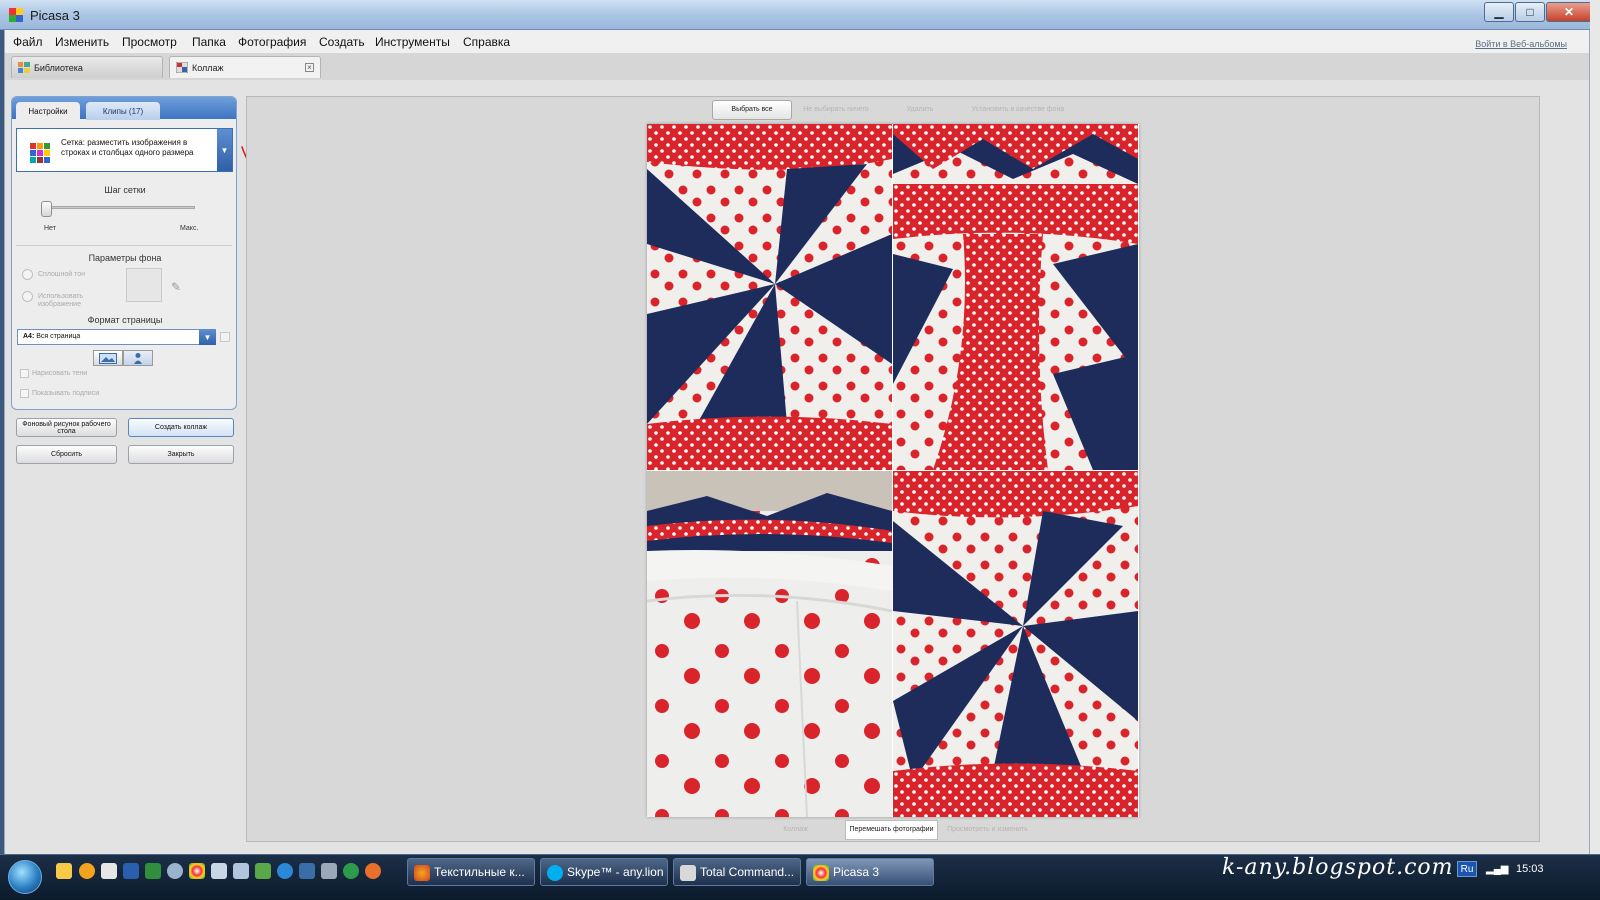 The height and width of the screenshot is (900, 1600). I want to click on eyedropper-icon: ✎, so click(176, 287).